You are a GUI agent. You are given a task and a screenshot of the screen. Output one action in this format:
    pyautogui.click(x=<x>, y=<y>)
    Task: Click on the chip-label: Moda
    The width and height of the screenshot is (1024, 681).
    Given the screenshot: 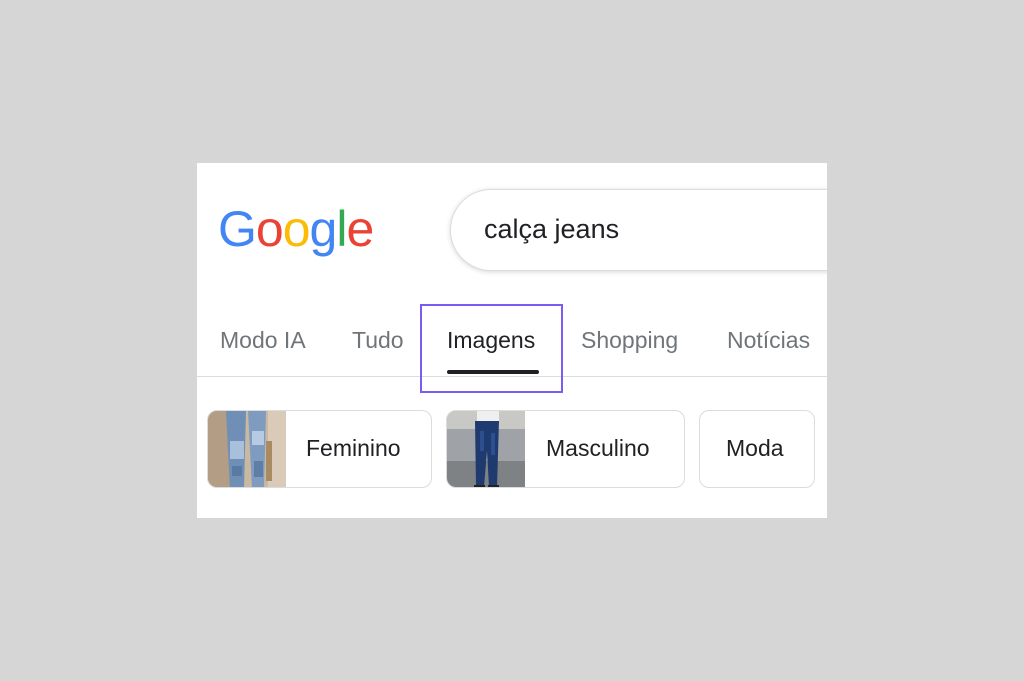 What is the action you would take?
    pyautogui.click(x=755, y=448)
    